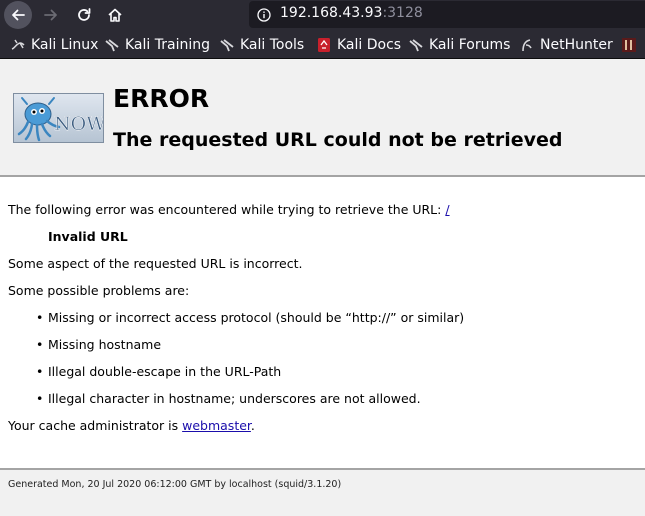 Image resolution: width=645 pixels, height=516 pixels. Describe the element at coordinates (99, 290) in the screenshot. I see `problems-intro: Some possible problems are:` at that location.